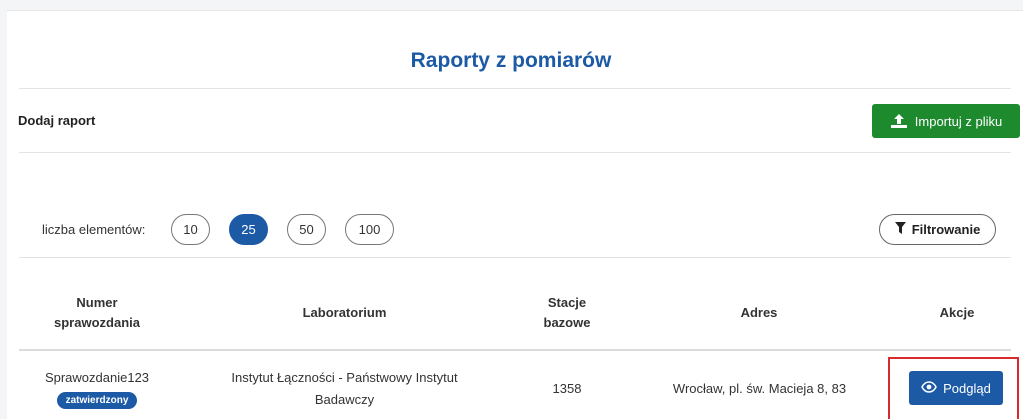  Describe the element at coordinates (94, 229) in the screenshot. I see `items-per-page-label: liczba elementów:` at that location.